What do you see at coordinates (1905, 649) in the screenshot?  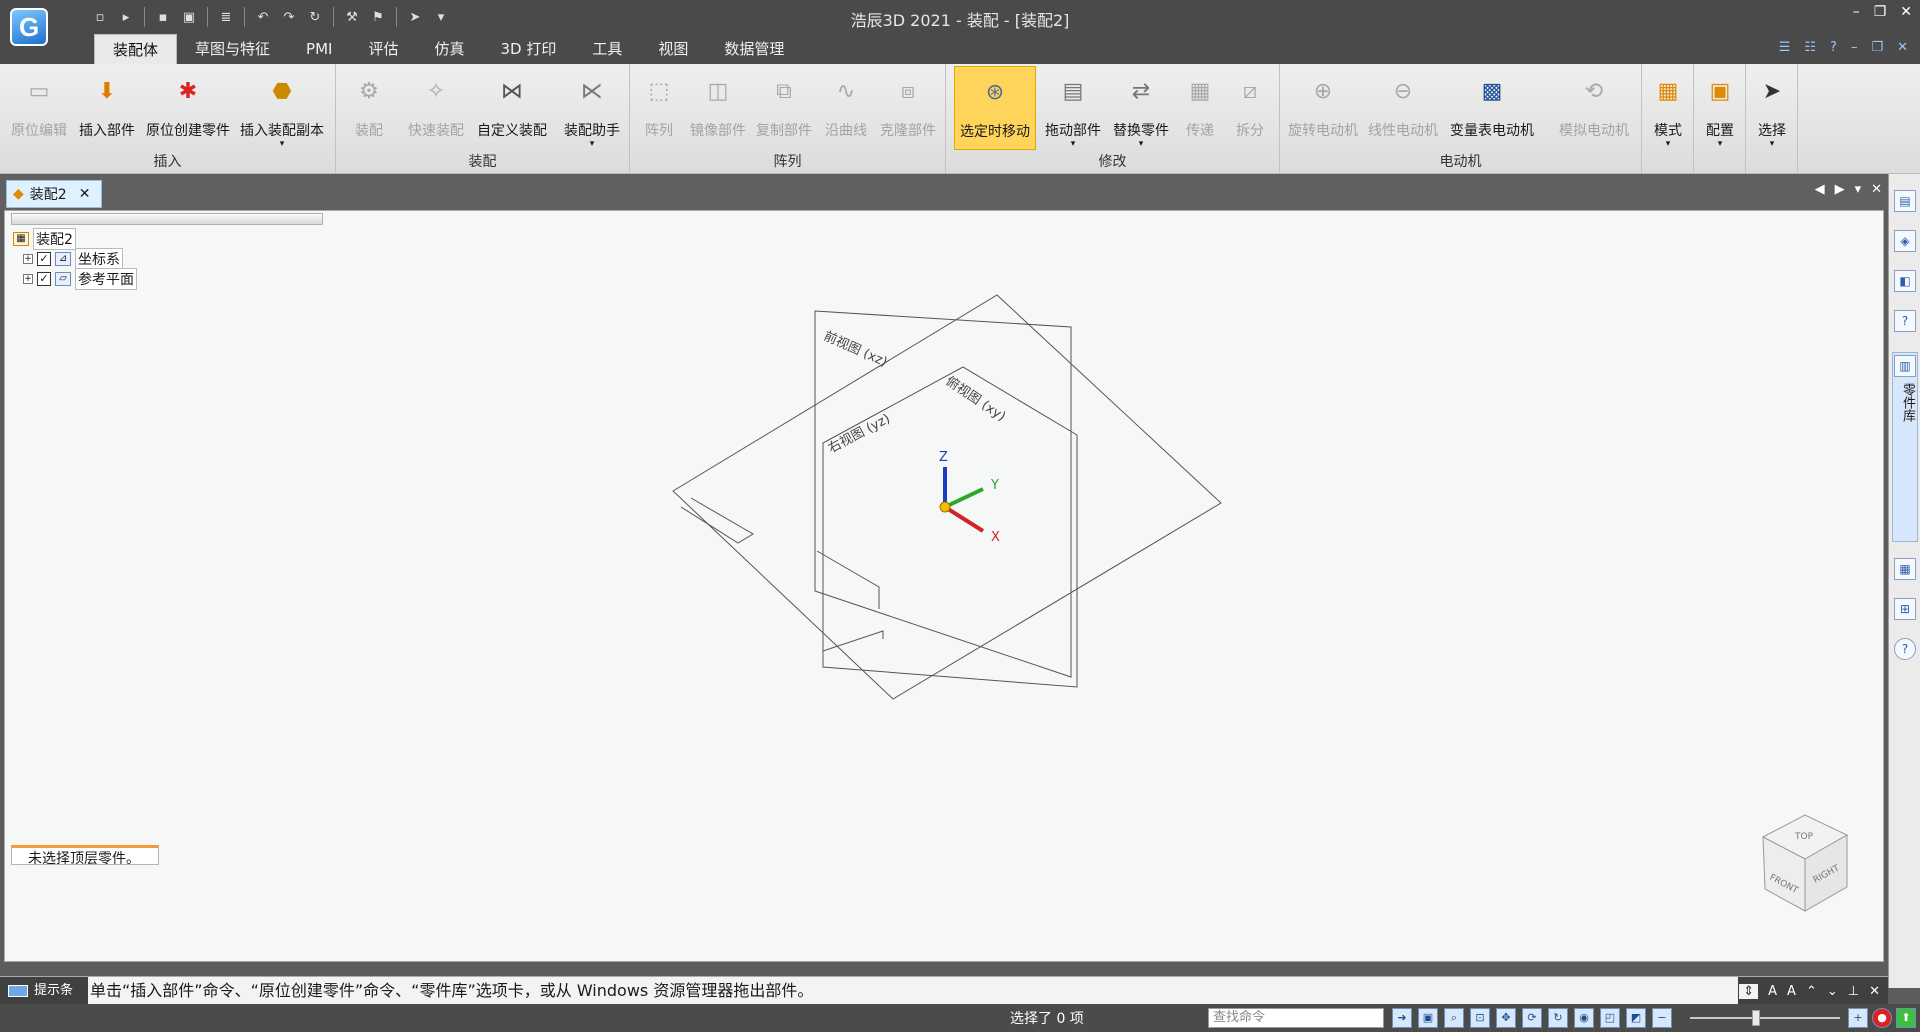 I see `help-circle-icon: ?` at bounding box center [1905, 649].